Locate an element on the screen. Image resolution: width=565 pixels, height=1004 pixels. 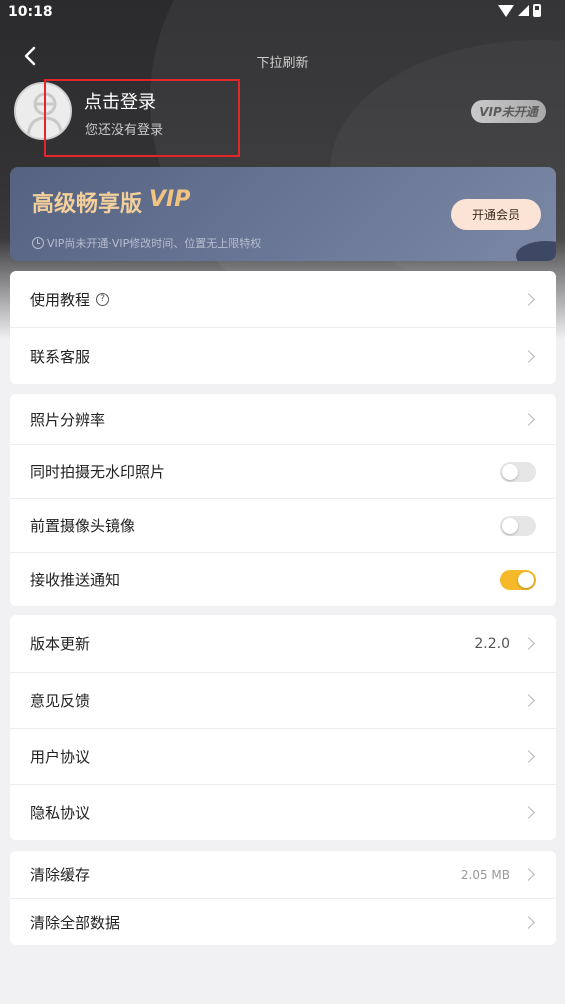
open-vip-button: 开通会员 is located at coordinates (496, 214).